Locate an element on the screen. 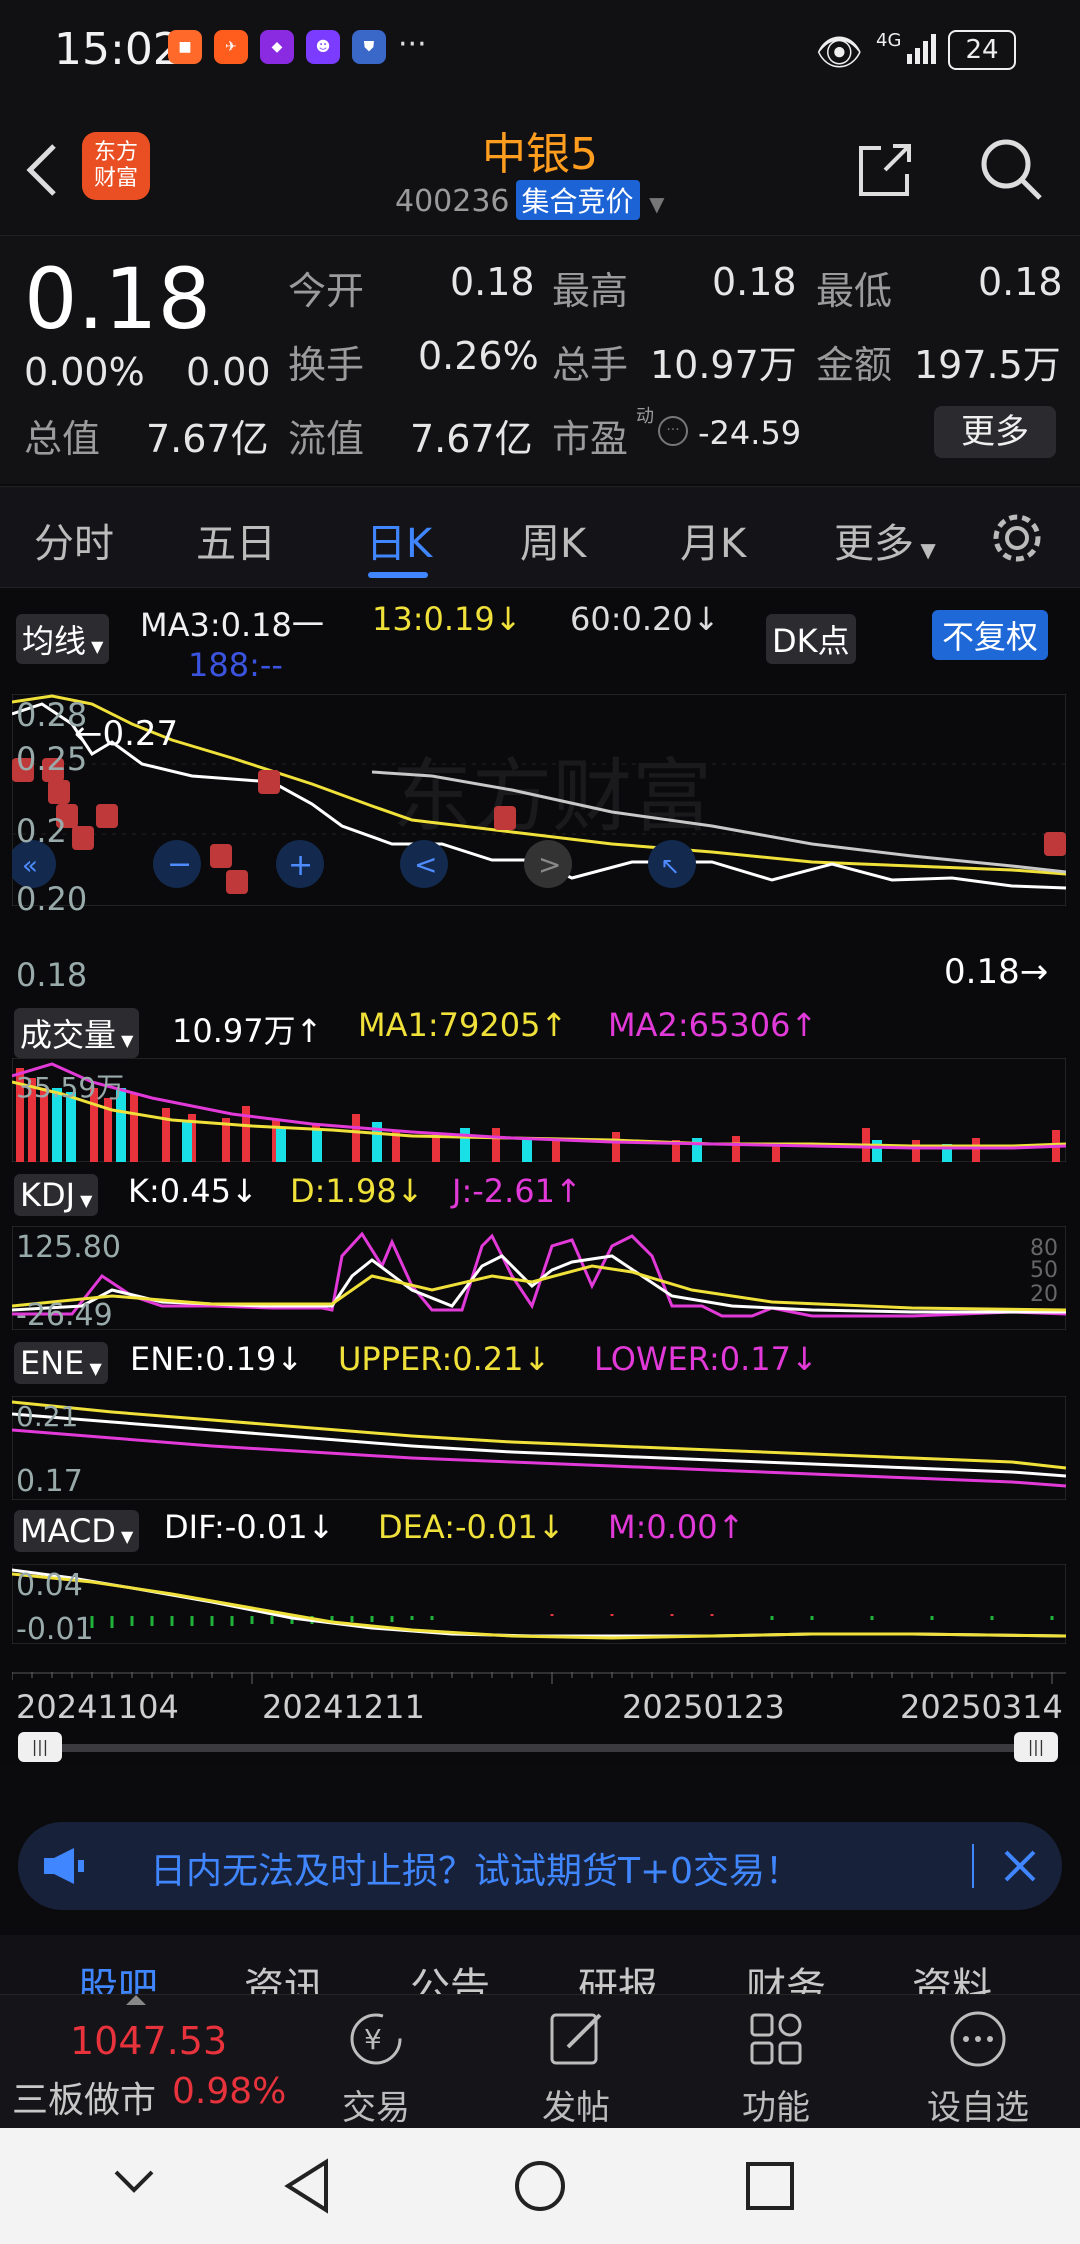 This screenshot has width=1080, height=2244. float-value: 7.67亿 is located at coordinates (471, 439).